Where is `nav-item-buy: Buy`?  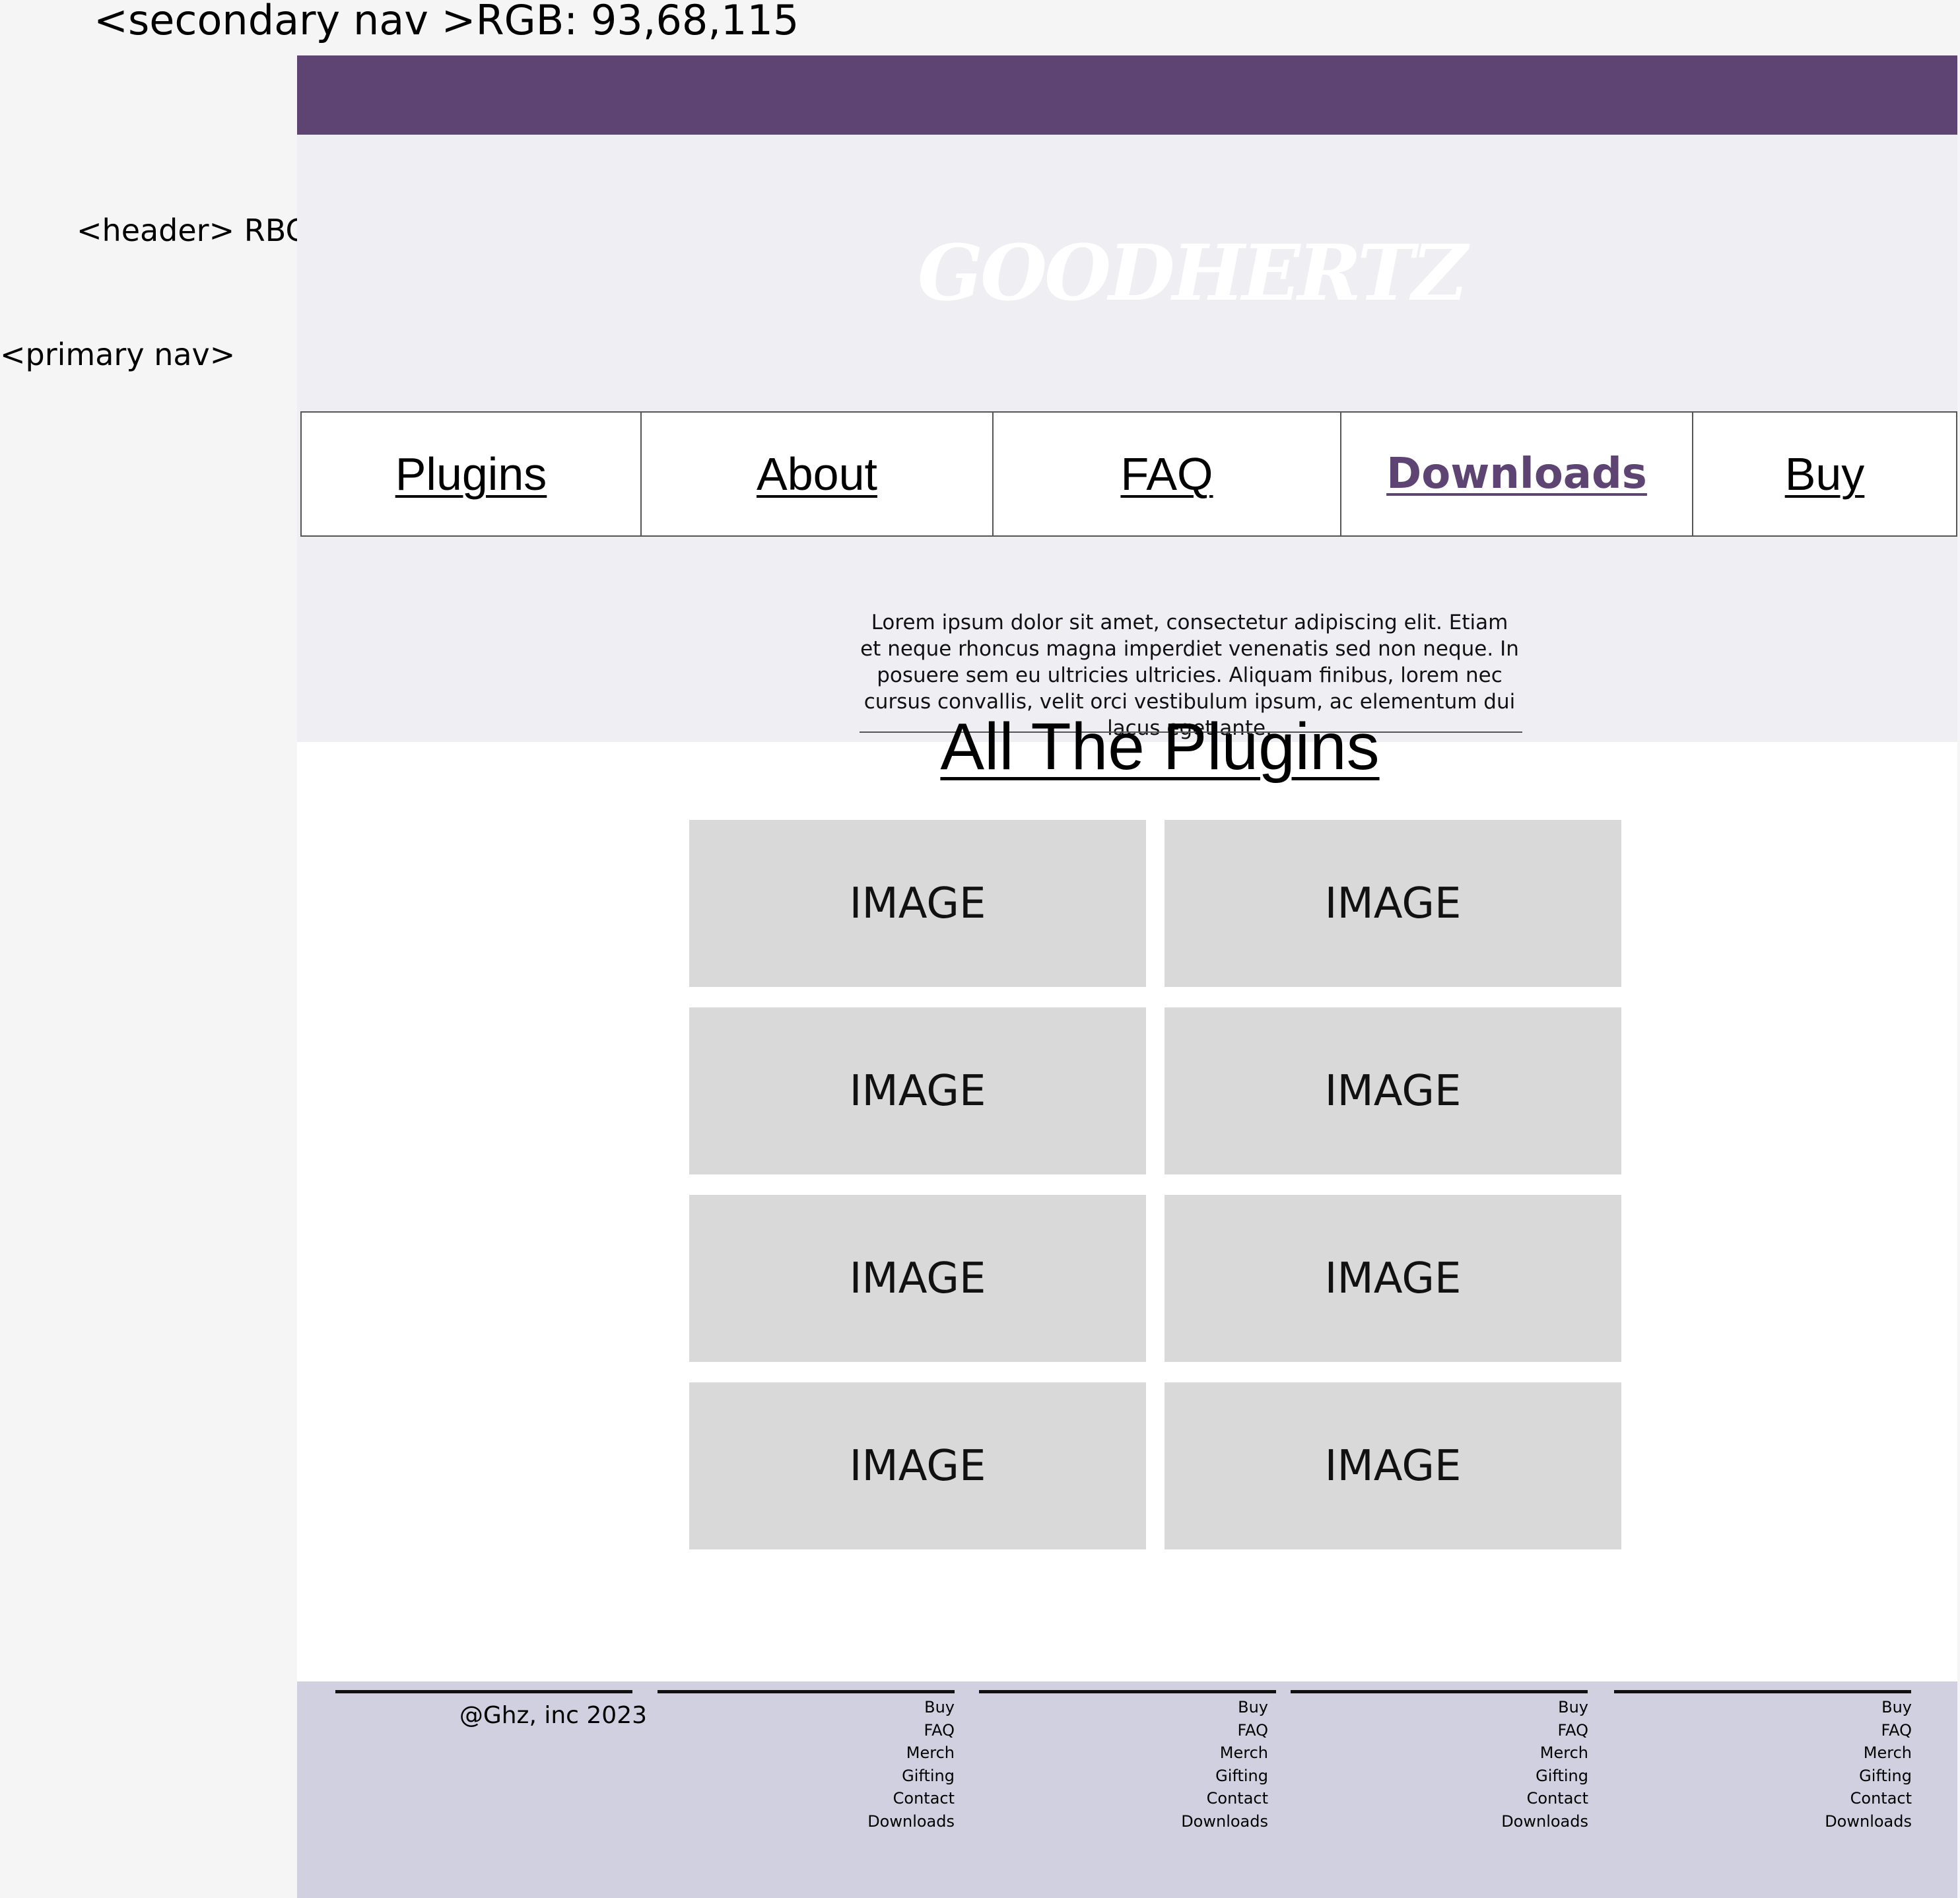 nav-item-buy: Buy is located at coordinates (1824, 474).